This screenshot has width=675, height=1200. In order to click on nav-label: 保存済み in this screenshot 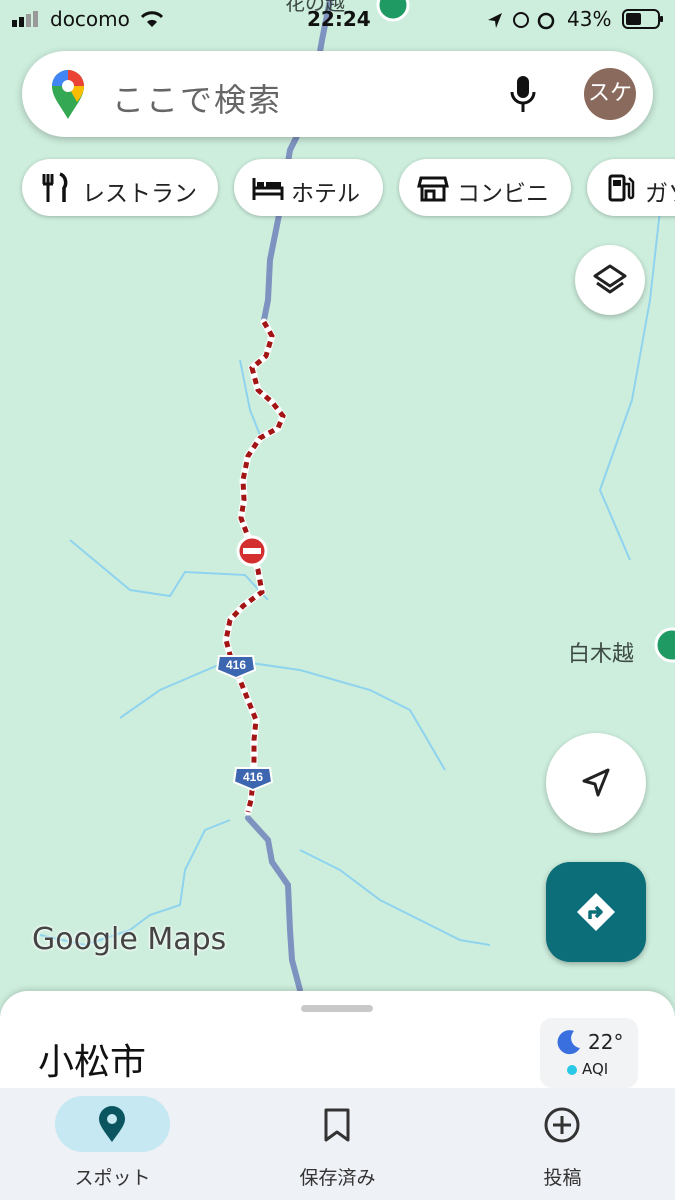, I will do `click(337, 1178)`.